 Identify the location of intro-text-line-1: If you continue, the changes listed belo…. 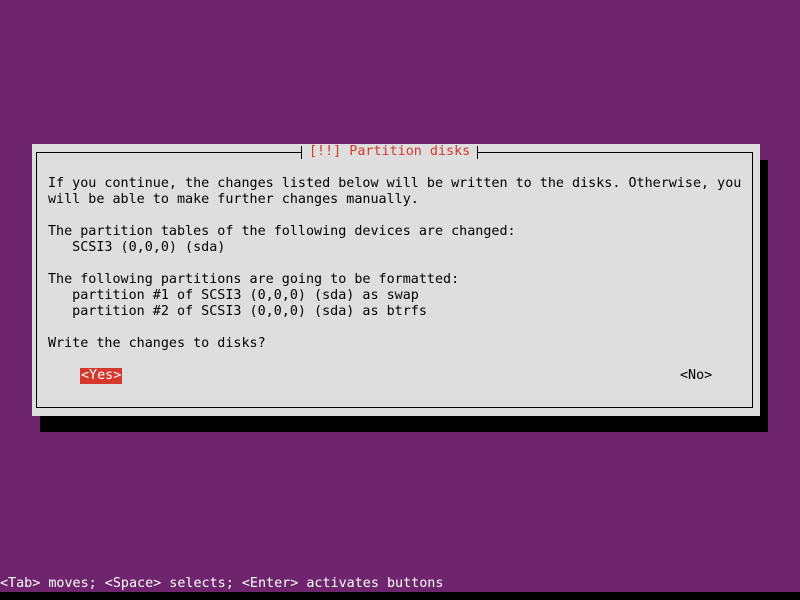
(395, 183).